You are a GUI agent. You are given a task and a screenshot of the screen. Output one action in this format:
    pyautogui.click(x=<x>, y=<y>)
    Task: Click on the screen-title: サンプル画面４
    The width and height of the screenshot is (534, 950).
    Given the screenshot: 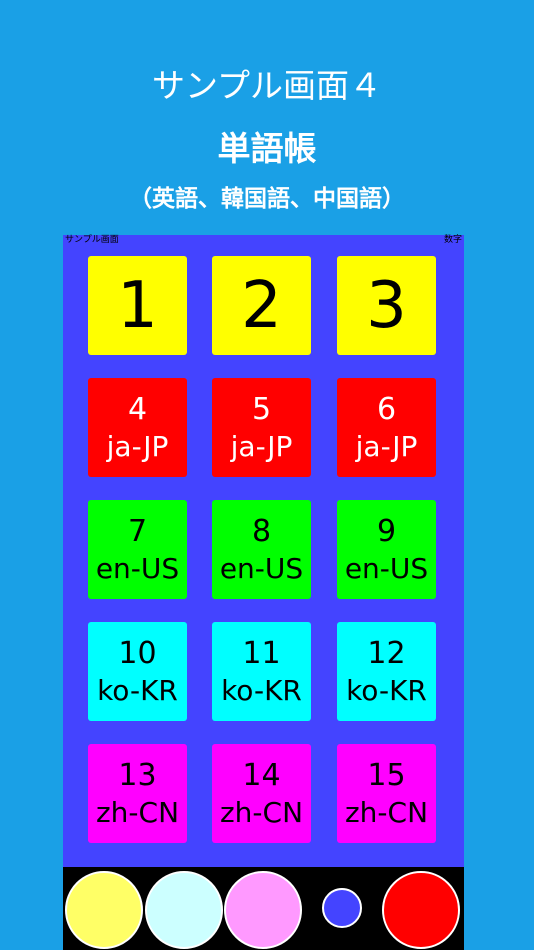 What is the action you would take?
    pyautogui.click(x=266, y=85)
    